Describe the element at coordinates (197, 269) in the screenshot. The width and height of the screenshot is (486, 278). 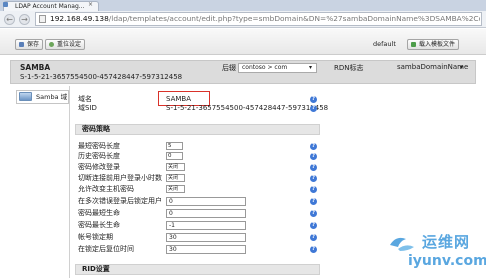
I see `rid-settings-header: RID设置` at that location.